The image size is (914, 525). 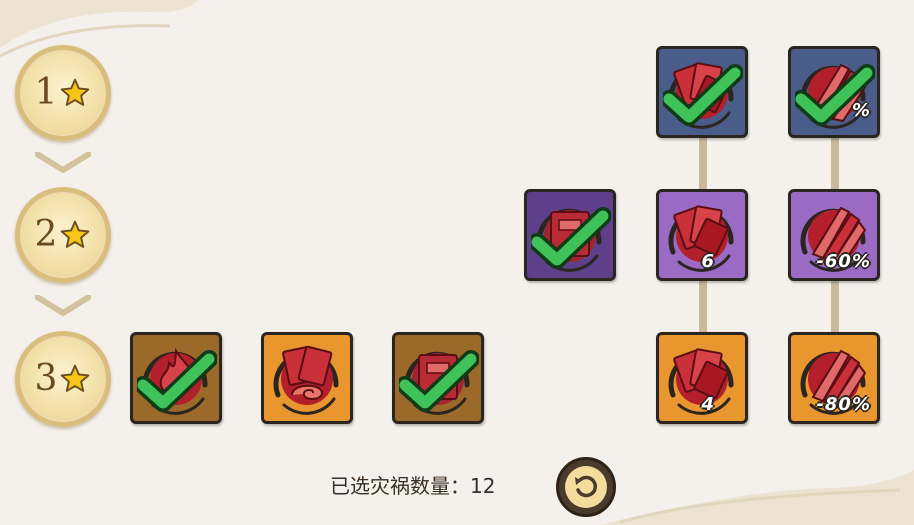 I want to click on swirl-cards-icon, so click(x=307, y=383).